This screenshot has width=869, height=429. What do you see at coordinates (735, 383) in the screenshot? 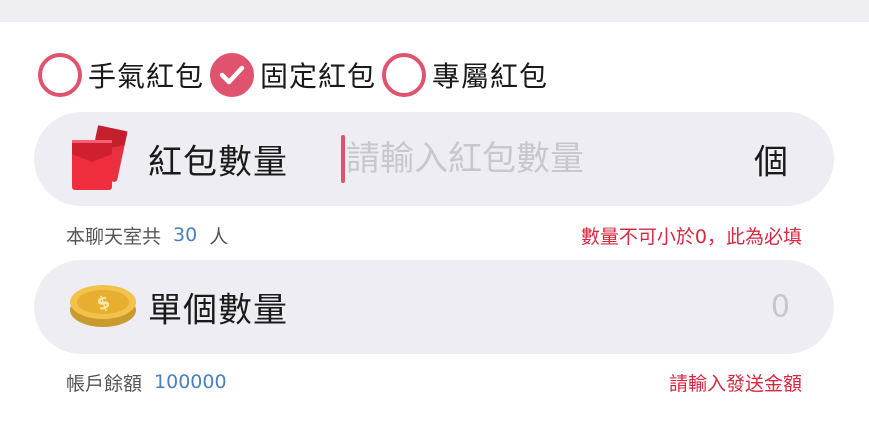
I see `amount-hint-message: 請輸入發送金額` at bounding box center [735, 383].